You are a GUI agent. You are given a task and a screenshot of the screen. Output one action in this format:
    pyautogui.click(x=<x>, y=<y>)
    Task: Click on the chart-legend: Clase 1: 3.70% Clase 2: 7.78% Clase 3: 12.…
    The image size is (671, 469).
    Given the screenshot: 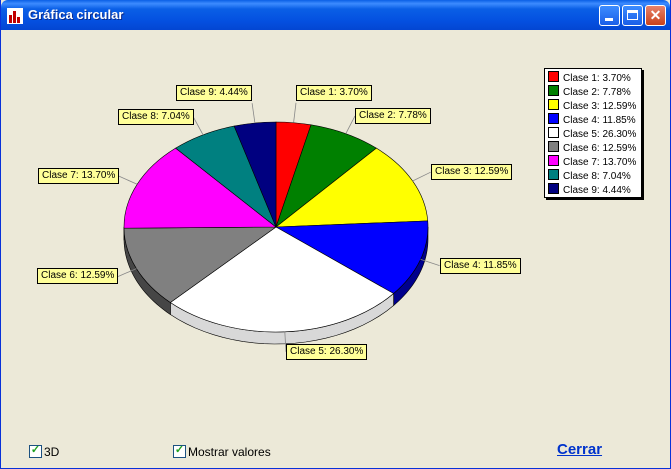 What is the action you would take?
    pyautogui.click(x=593, y=133)
    